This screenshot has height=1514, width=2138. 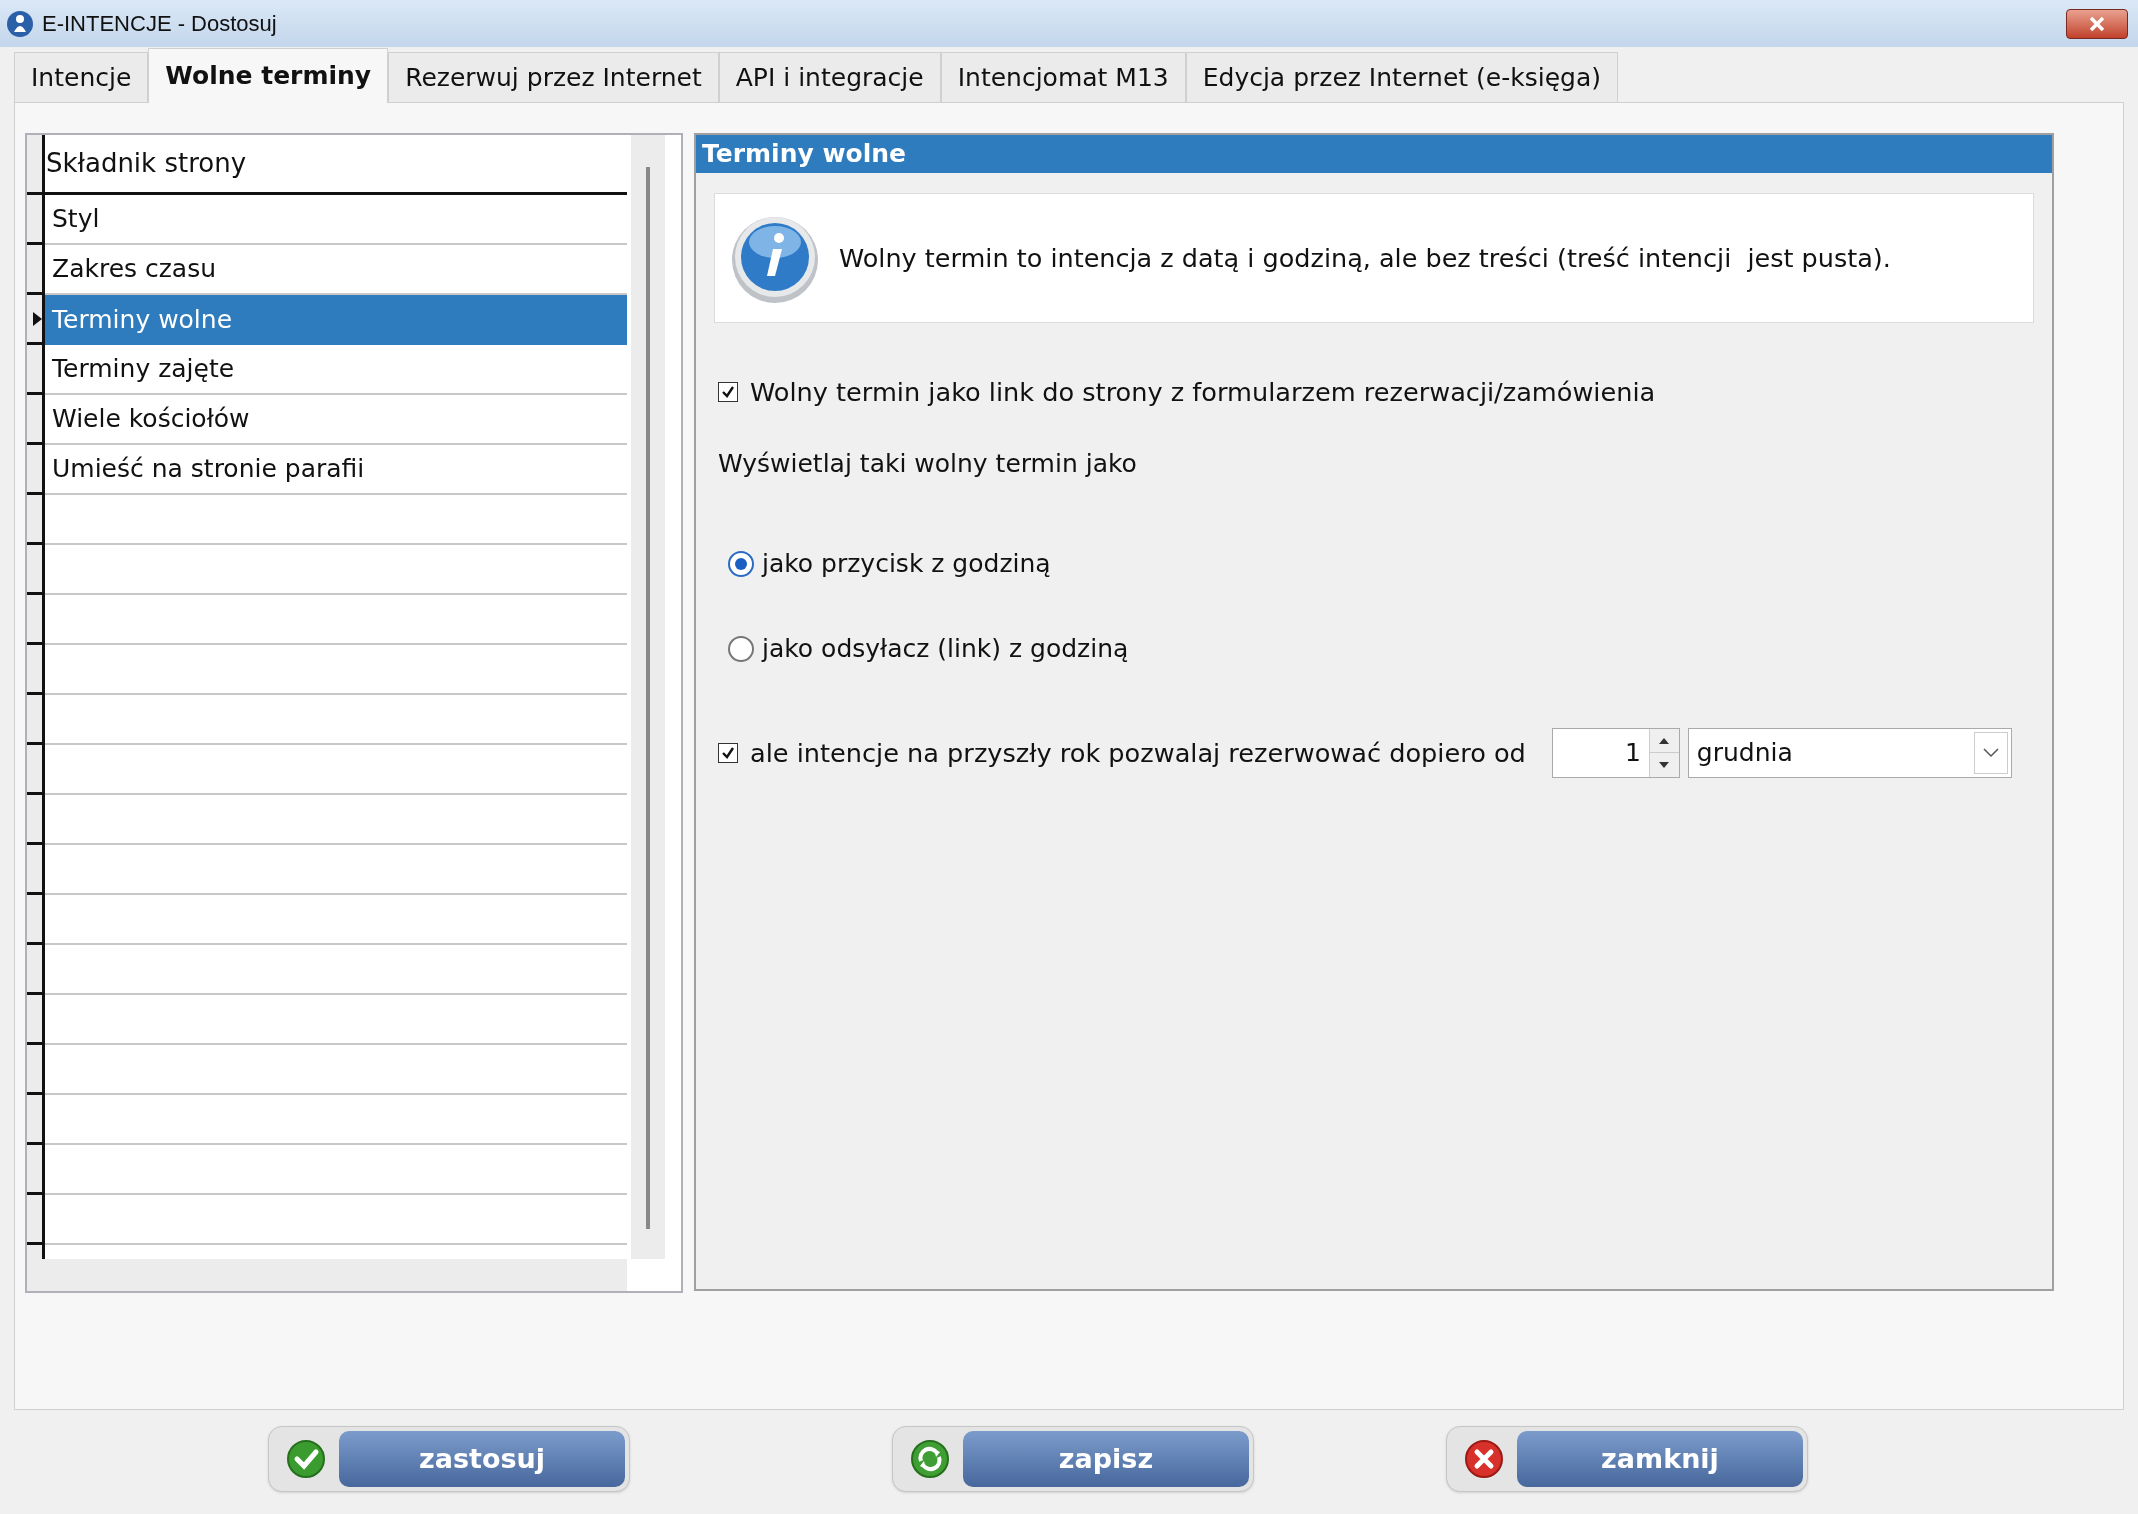 I want to click on list-item: Wiele kościołów, so click(x=336, y=420).